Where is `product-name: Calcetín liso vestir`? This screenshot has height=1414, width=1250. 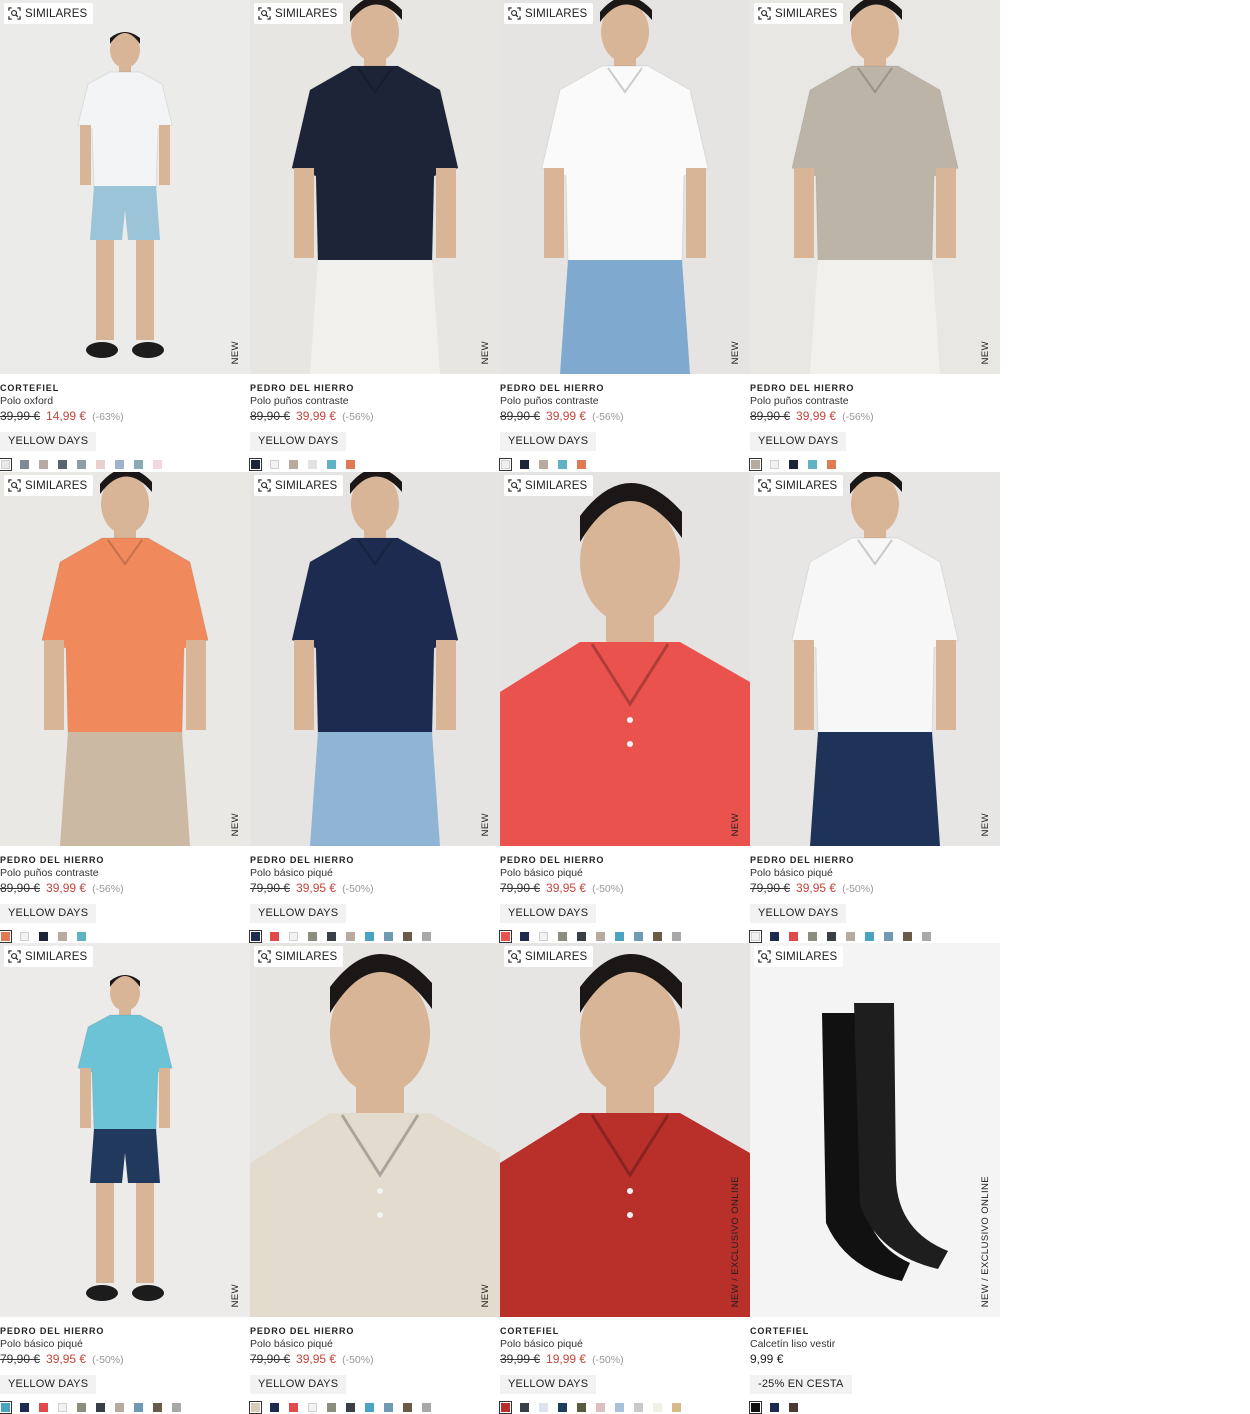
product-name: Calcetín liso vestir is located at coordinates (875, 1344).